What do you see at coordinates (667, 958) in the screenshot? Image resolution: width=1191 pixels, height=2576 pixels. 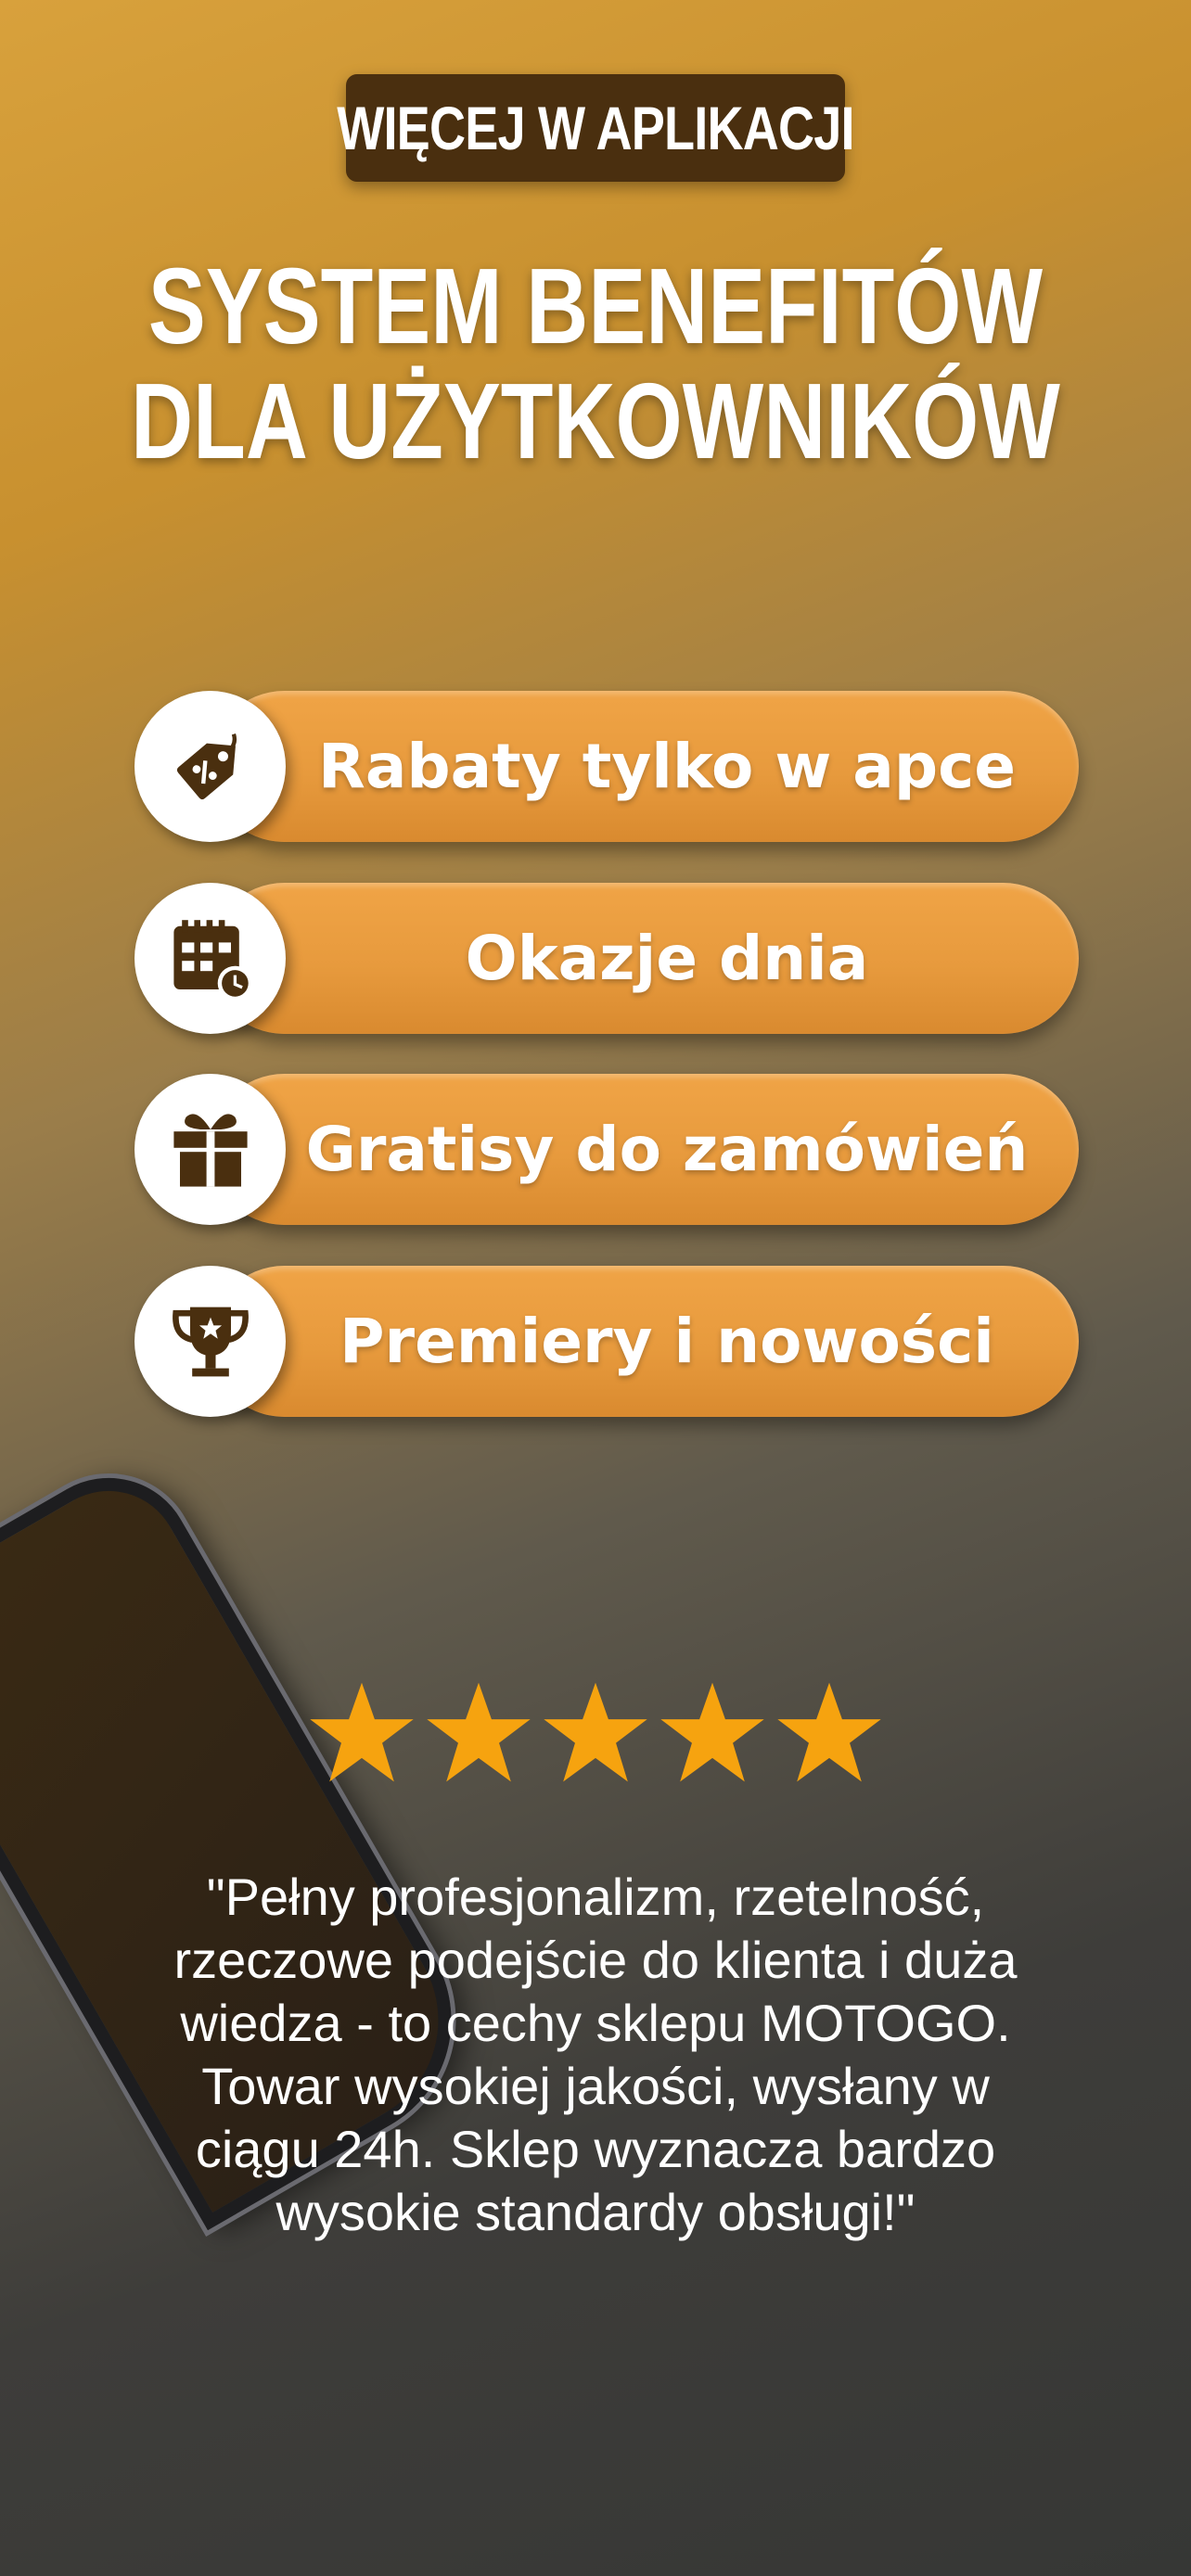 I see `benefit-label: Okazje dnia` at bounding box center [667, 958].